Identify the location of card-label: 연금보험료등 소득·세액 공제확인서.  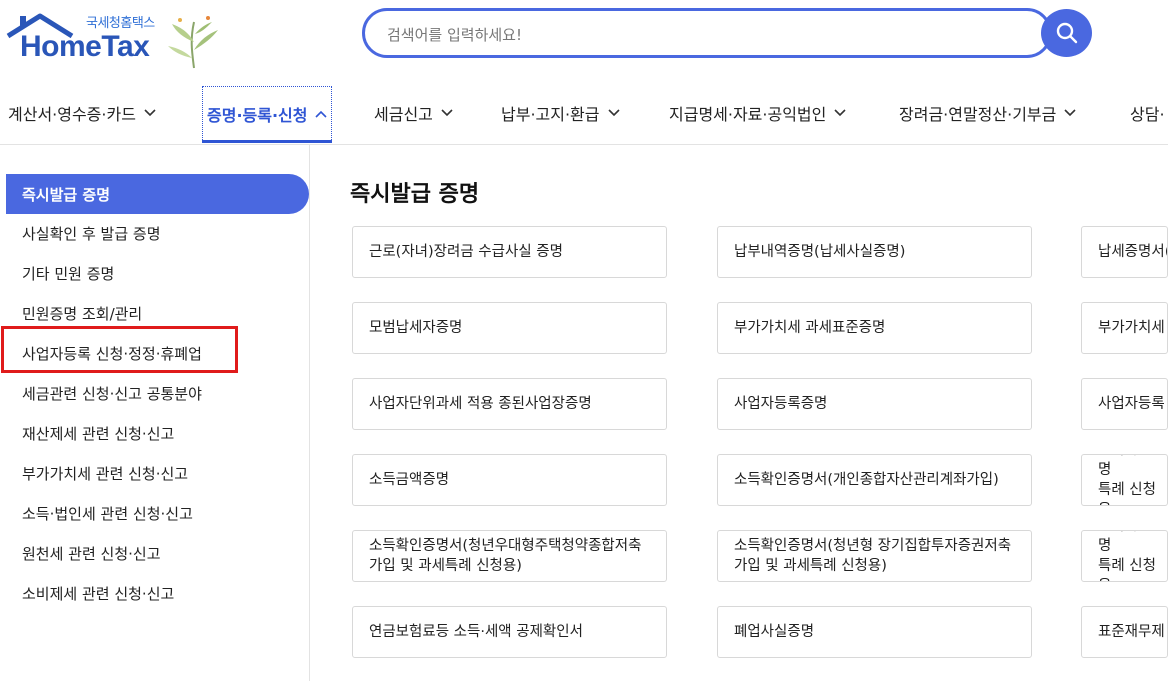
(476, 632).